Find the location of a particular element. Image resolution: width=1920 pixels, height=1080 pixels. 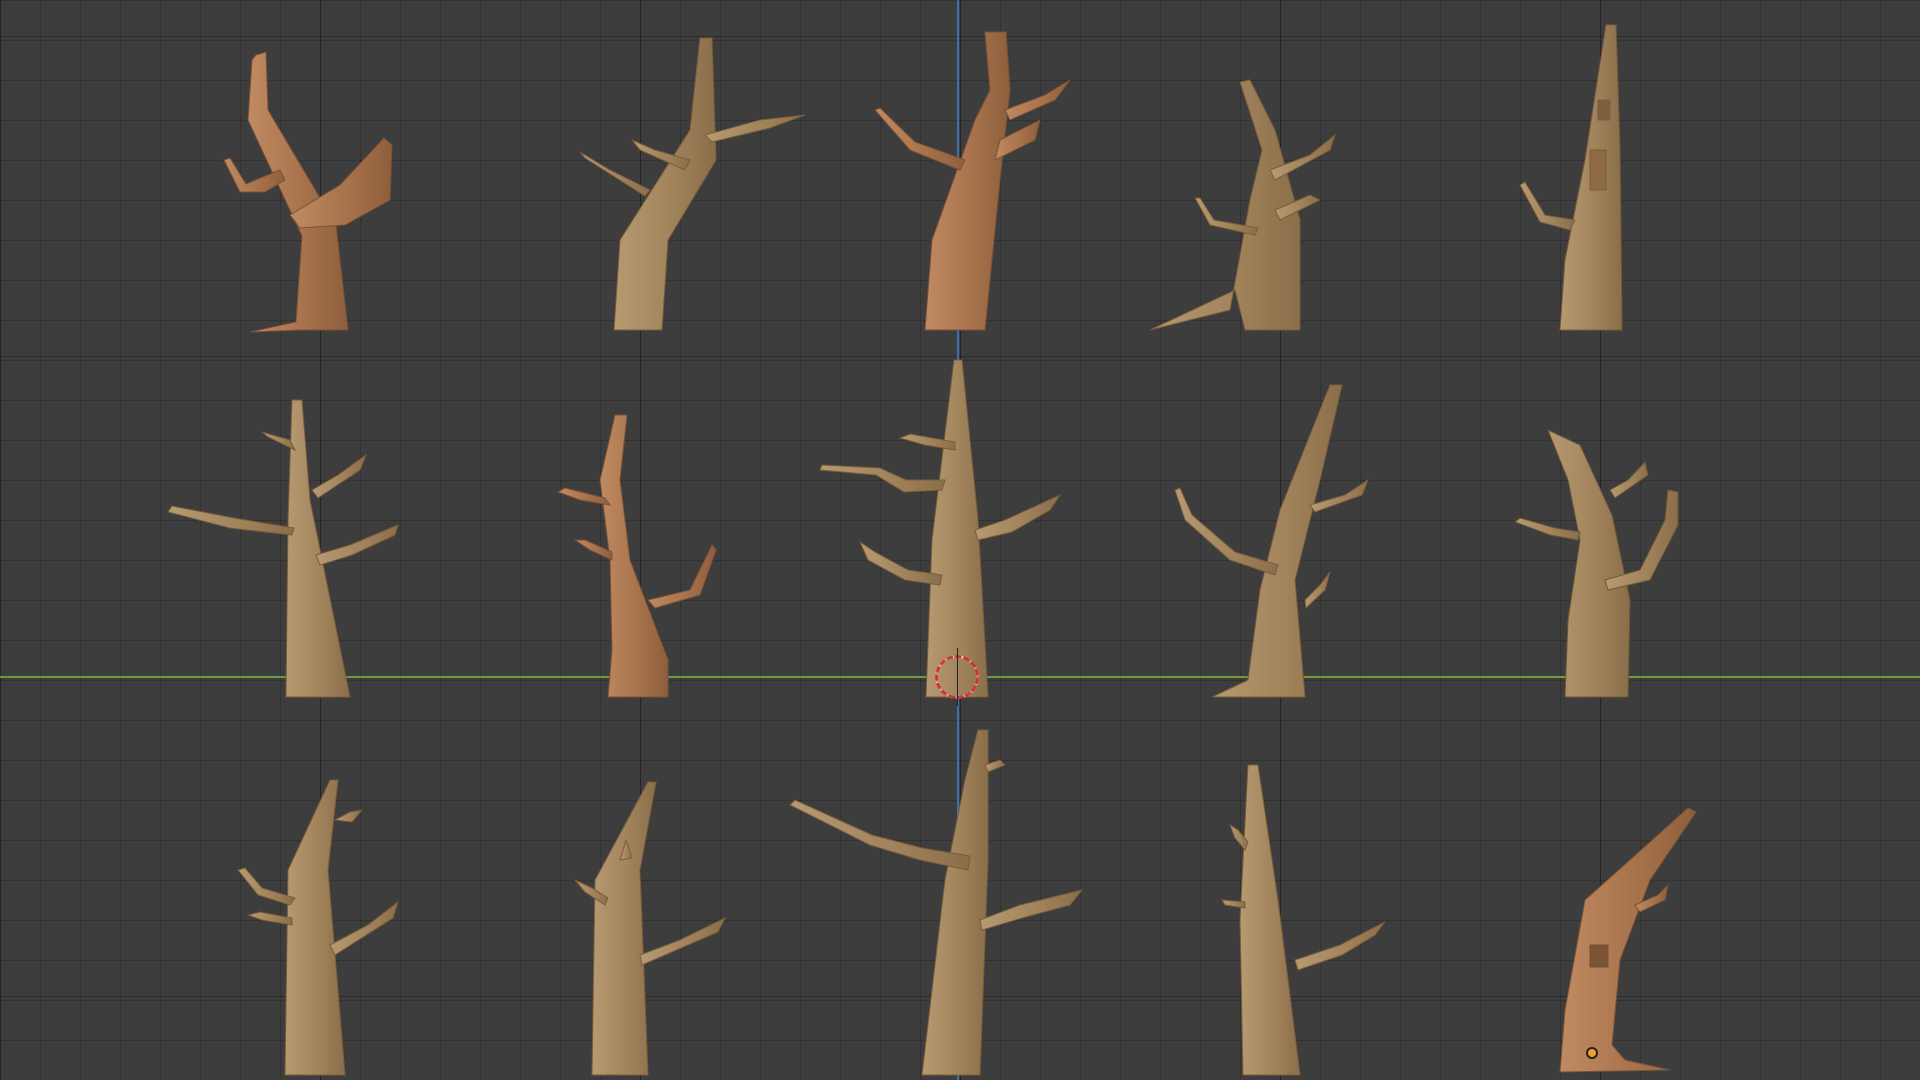

3d-cursor-icon is located at coordinates (957, 677).